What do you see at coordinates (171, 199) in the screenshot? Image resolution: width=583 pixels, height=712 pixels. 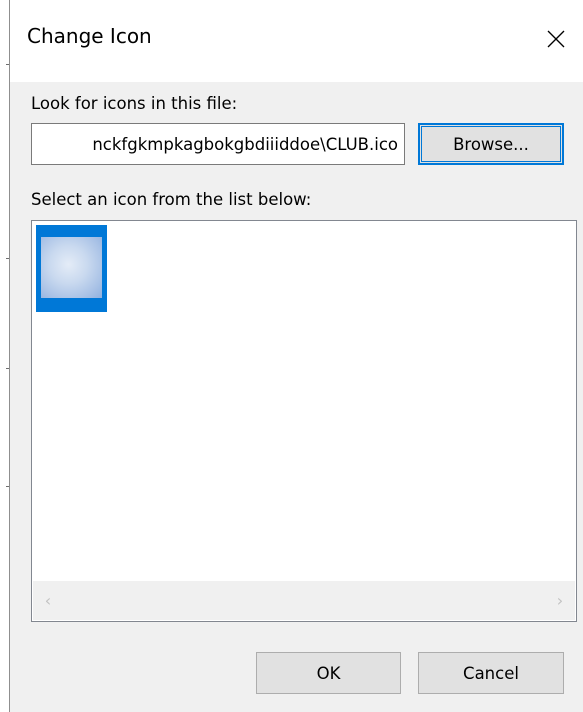 I see `icon-list-label: Select an icon from the list below:` at bounding box center [171, 199].